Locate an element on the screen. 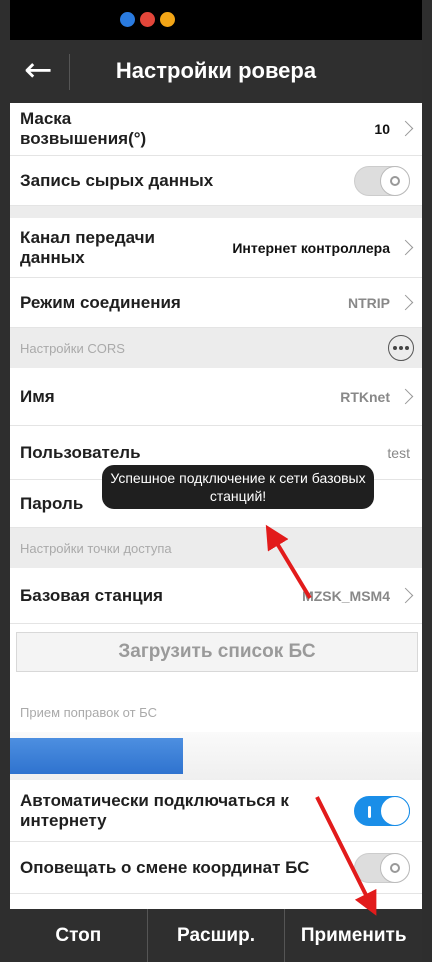  page-title: Настройки ровера is located at coordinates (216, 70).